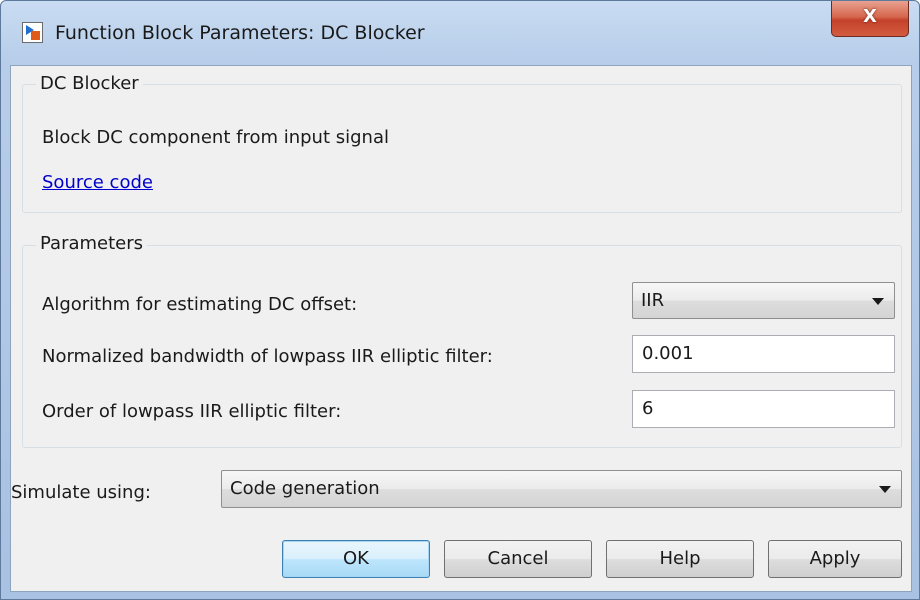 The width and height of the screenshot is (920, 600). I want to click on parameters-group-label: Parameters, so click(92, 243).